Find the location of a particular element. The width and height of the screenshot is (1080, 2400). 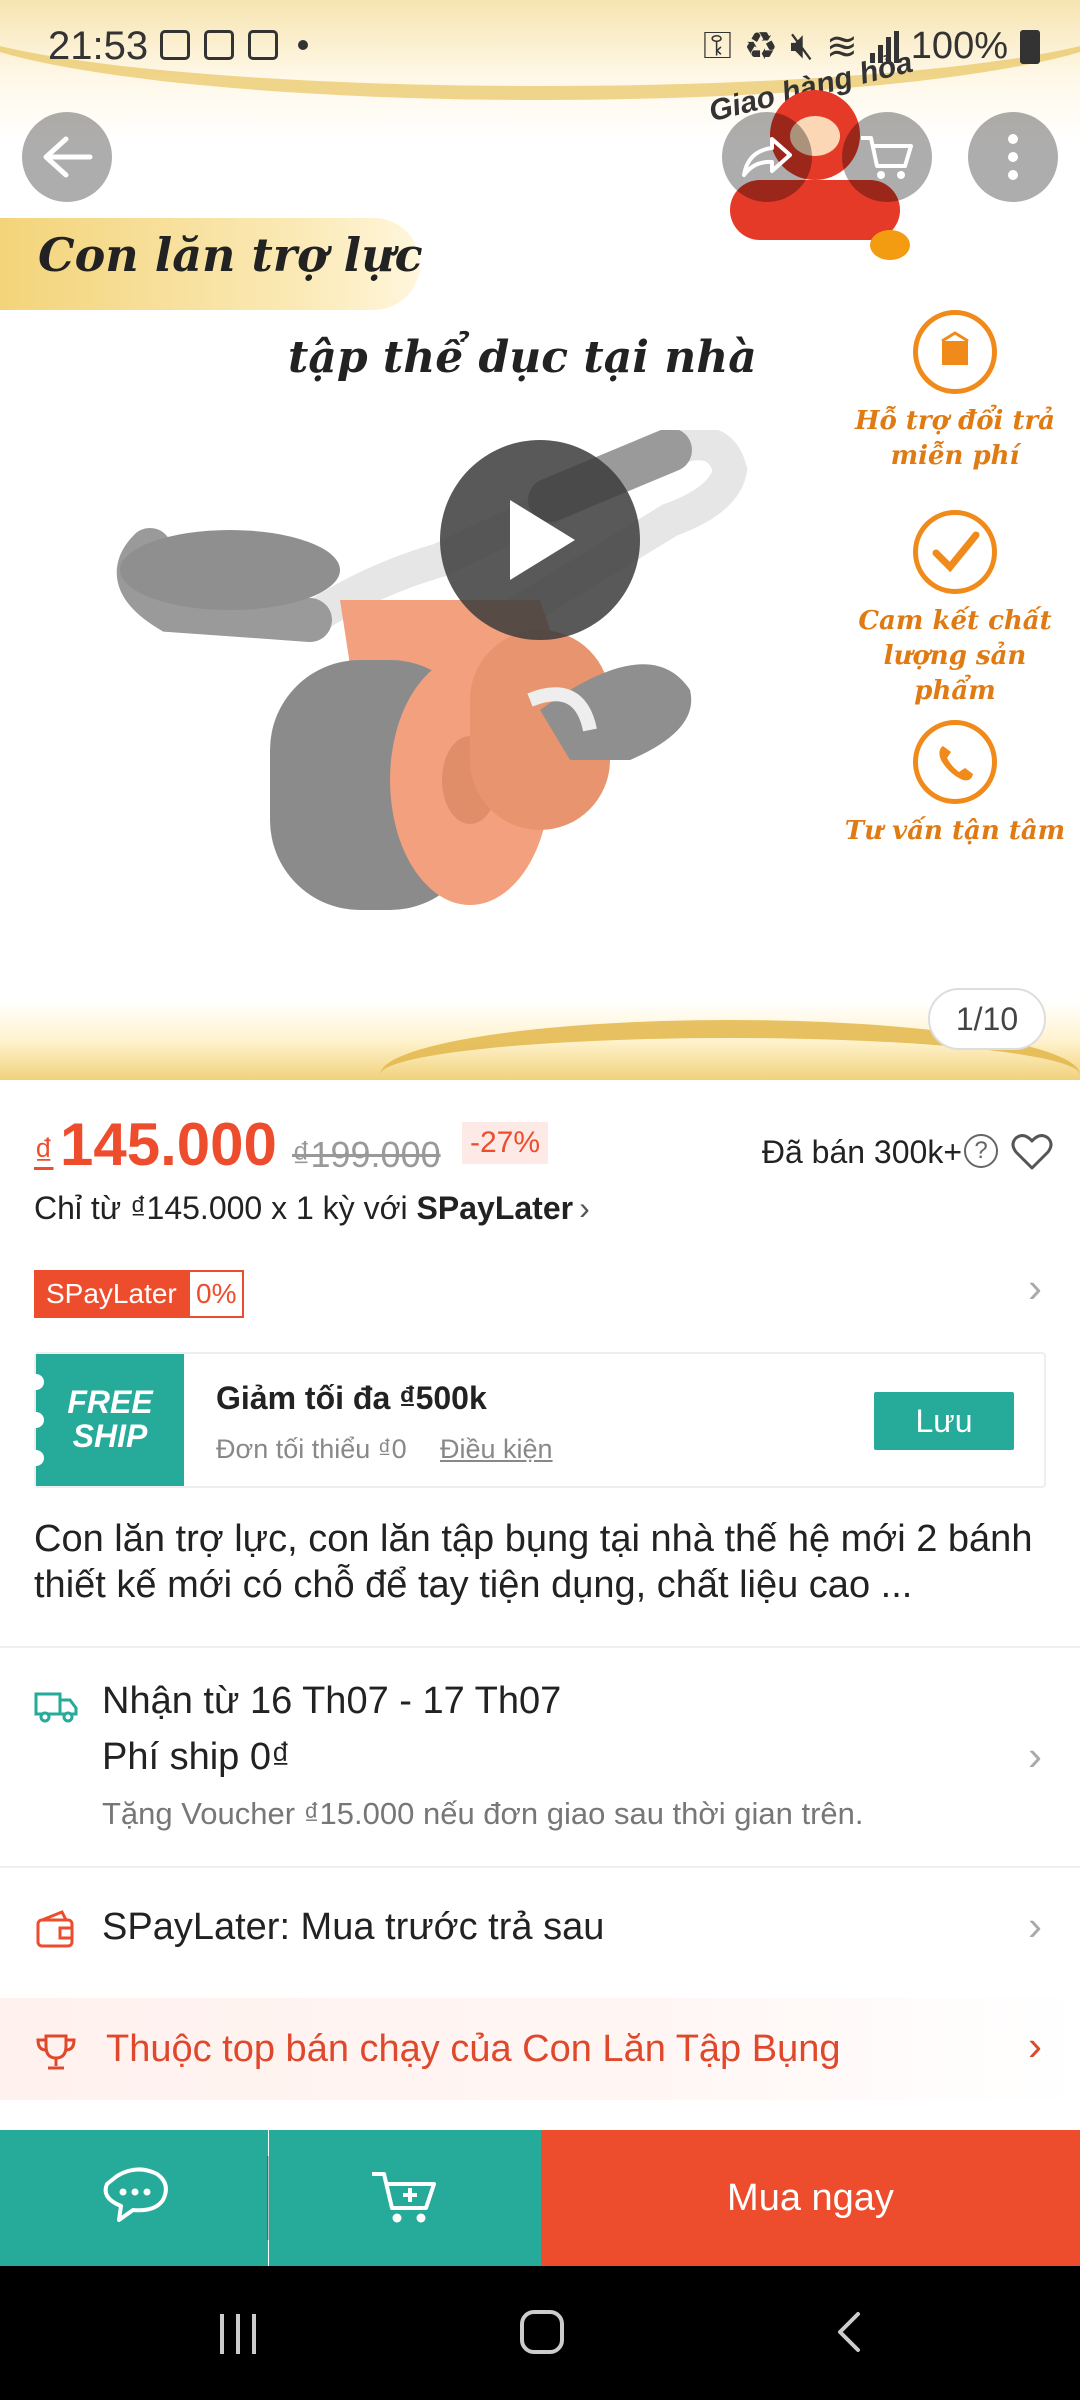

cart-icon is located at coordinates (887, 157).